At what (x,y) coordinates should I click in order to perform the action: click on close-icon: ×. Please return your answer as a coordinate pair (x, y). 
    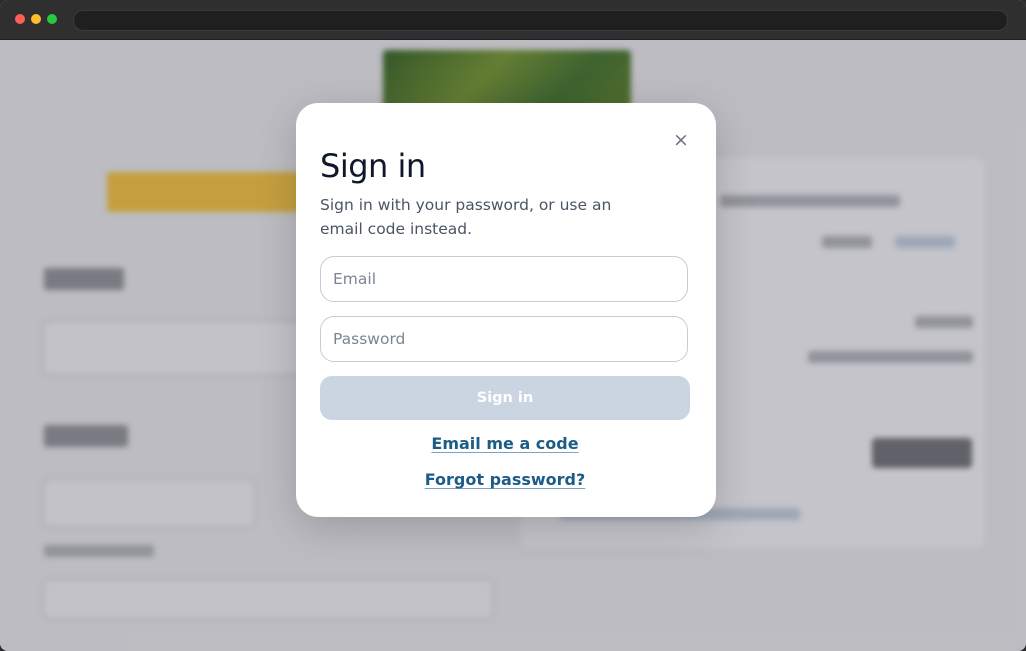
    Looking at the image, I should click on (681, 140).